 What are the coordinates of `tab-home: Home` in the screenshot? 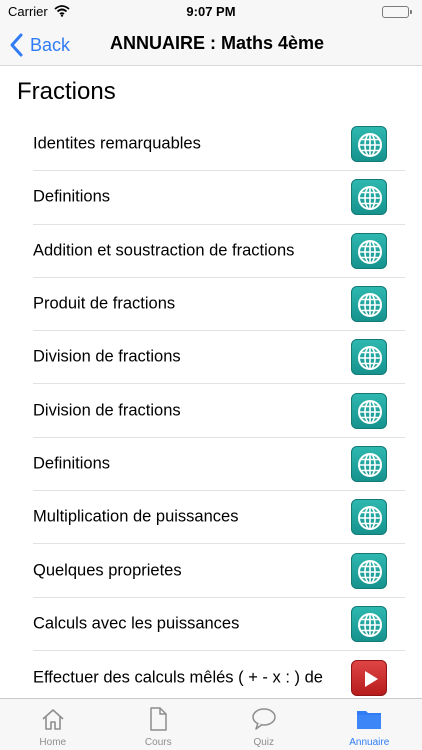 It's located at (53, 724).